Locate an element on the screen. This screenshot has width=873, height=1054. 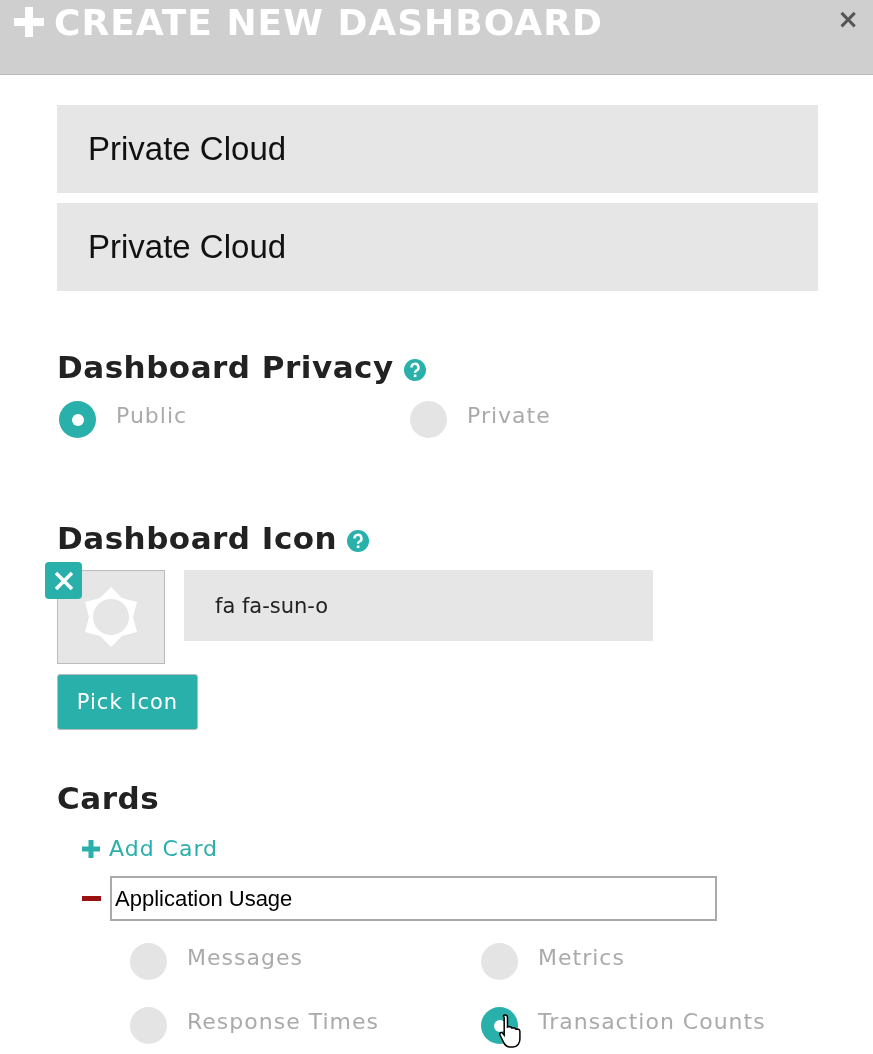
icon-class-field: fa fa-sun-o is located at coordinates (418, 605).